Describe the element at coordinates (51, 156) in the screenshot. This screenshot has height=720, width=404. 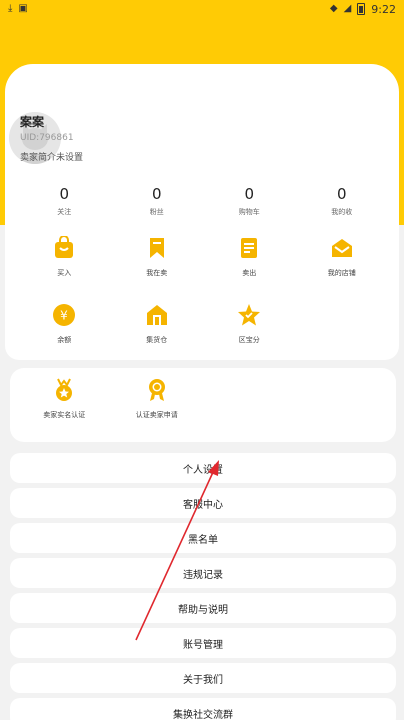
I see `user-intro: 卖家简介未设置` at that location.